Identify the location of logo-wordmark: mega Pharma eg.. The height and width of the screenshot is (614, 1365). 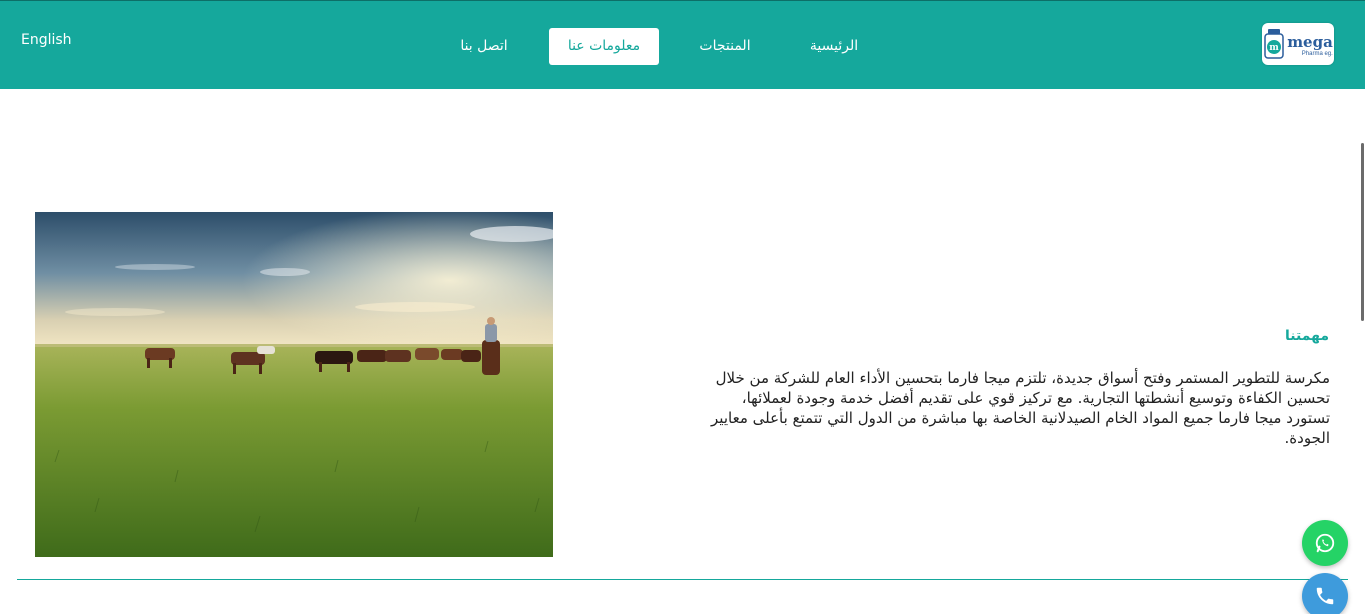
(1310, 44).